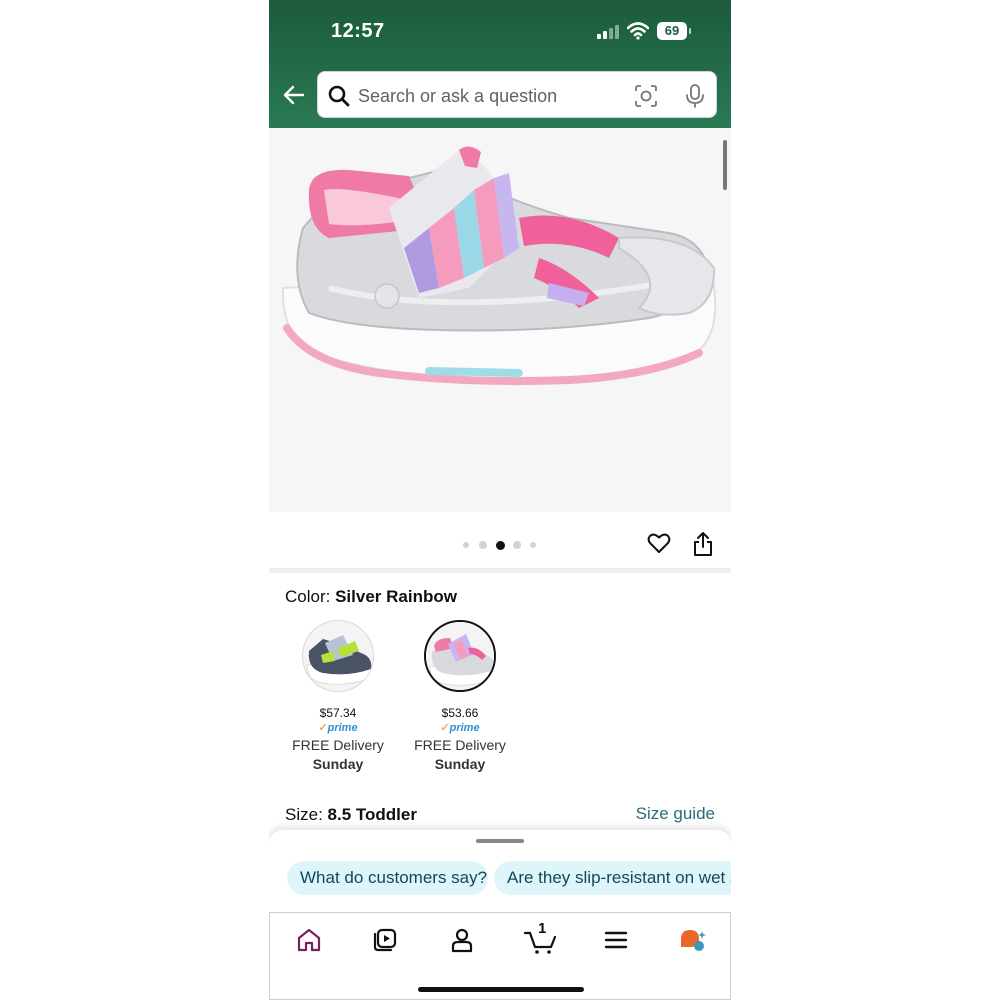 This screenshot has width=1000, height=1000. What do you see at coordinates (675, 814) in the screenshot?
I see `size-guide-link: Size guide` at bounding box center [675, 814].